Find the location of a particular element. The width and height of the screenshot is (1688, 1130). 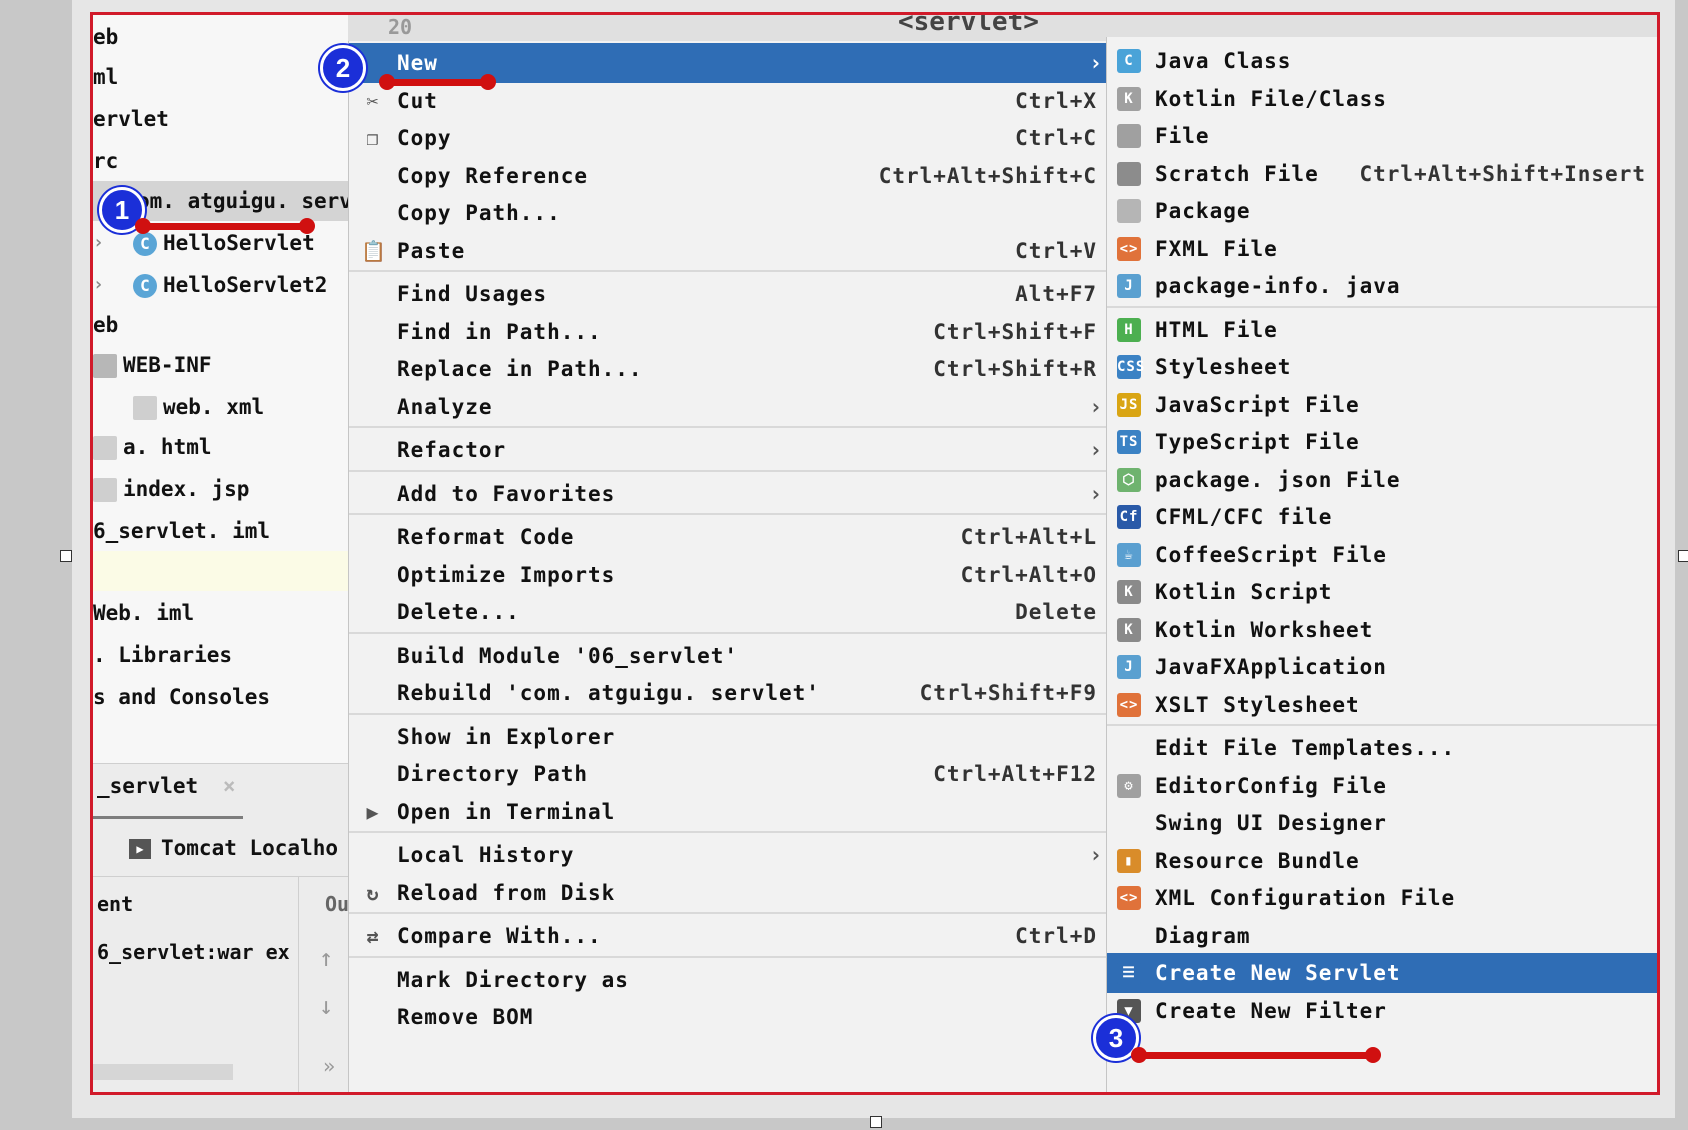

tree-item-label: web. xml is located at coordinates (214, 407).